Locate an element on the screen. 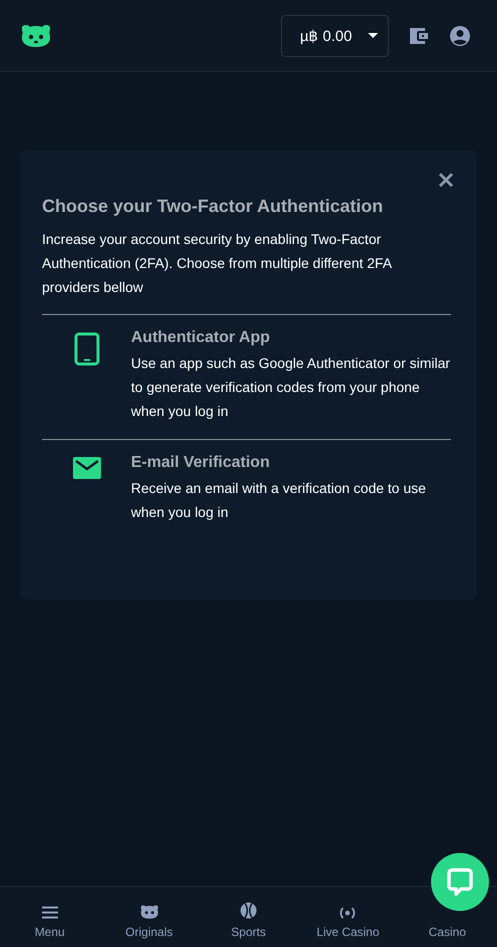  option-item: Authenticator App Use an app such as Google Authenticator or similar to generate verification codes from your phone when you log in is located at coordinates (246, 376).